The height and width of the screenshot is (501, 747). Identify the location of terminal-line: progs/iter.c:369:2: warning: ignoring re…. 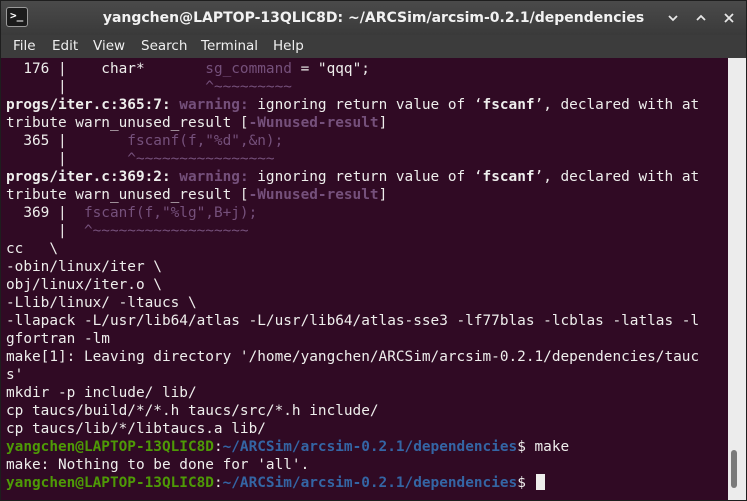
(353, 177).